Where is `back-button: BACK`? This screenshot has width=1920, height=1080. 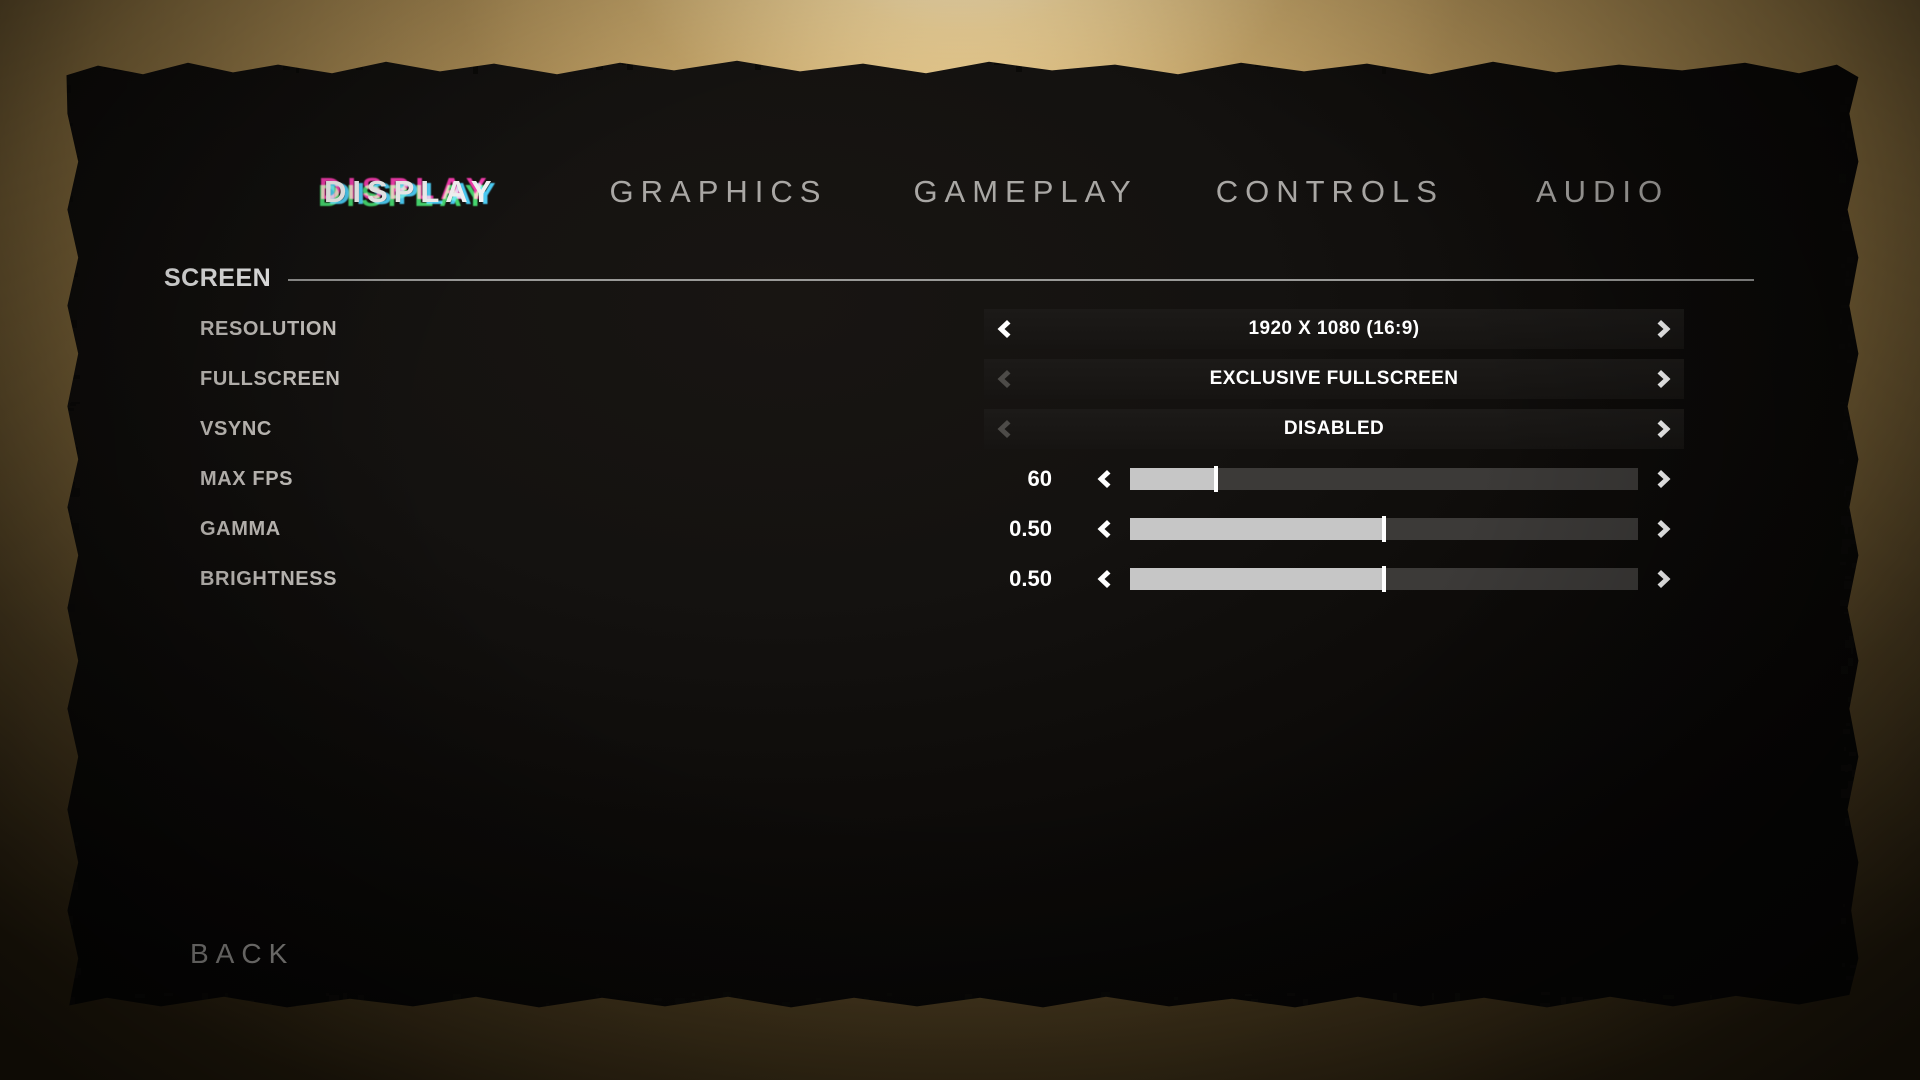
back-button: BACK is located at coordinates (242, 954).